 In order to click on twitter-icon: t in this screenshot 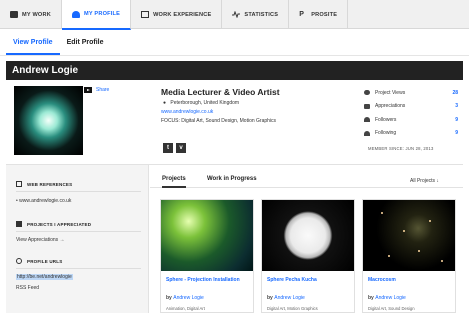, I will do `click(168, 148)`.